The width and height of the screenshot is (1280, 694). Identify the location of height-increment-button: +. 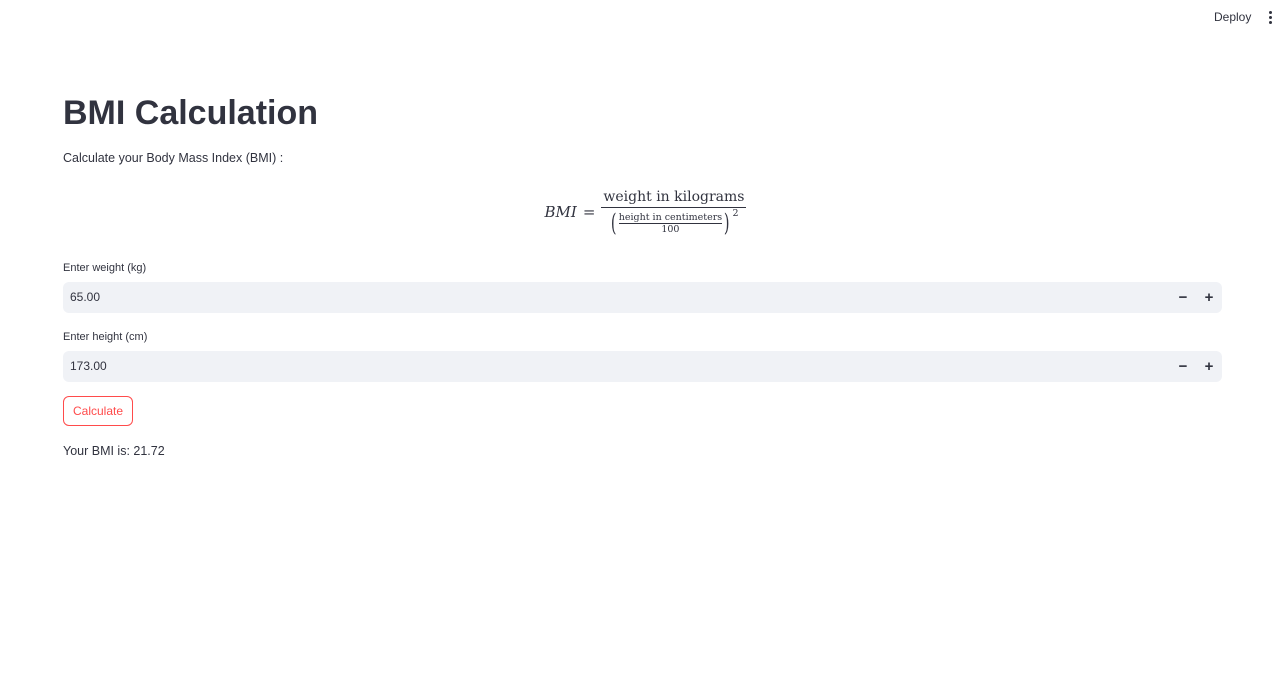
(1209, 366).